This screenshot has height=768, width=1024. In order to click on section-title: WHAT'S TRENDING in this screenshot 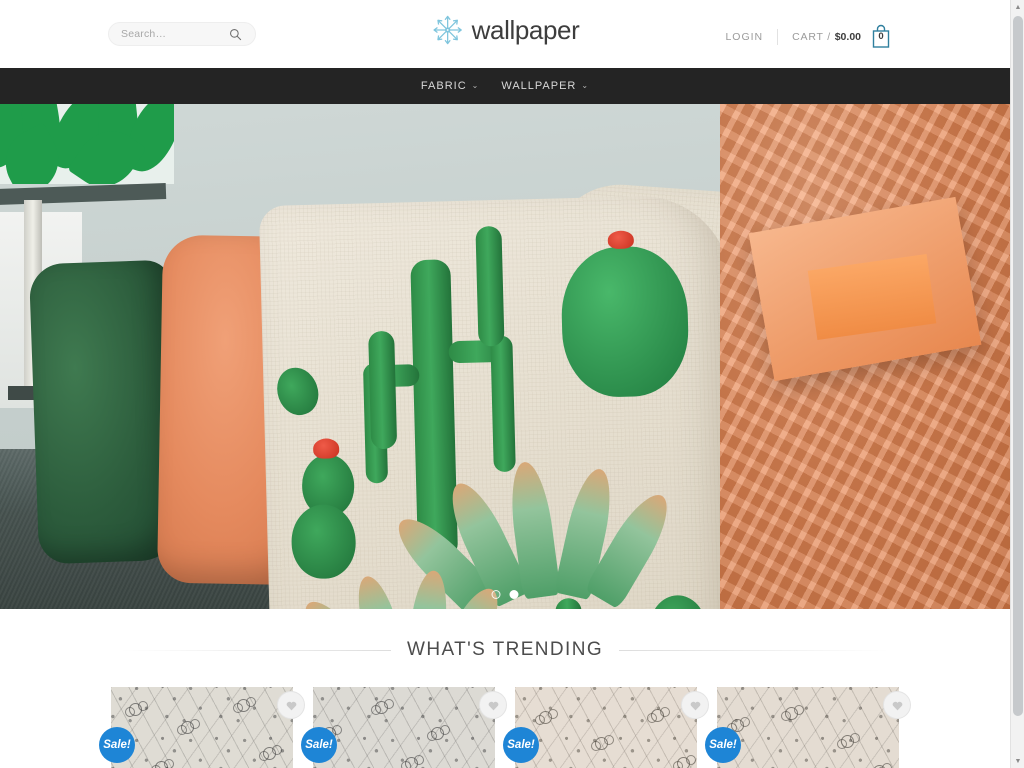, I will do `click(505, 649)`.